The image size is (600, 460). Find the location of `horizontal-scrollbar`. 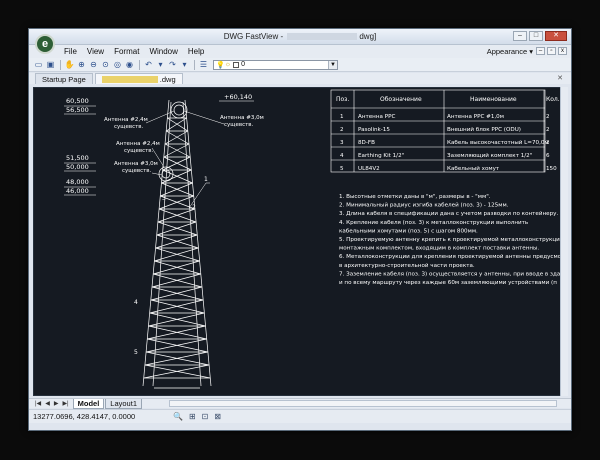

horizontal-scrollbar is located at coordinates (363, 403).